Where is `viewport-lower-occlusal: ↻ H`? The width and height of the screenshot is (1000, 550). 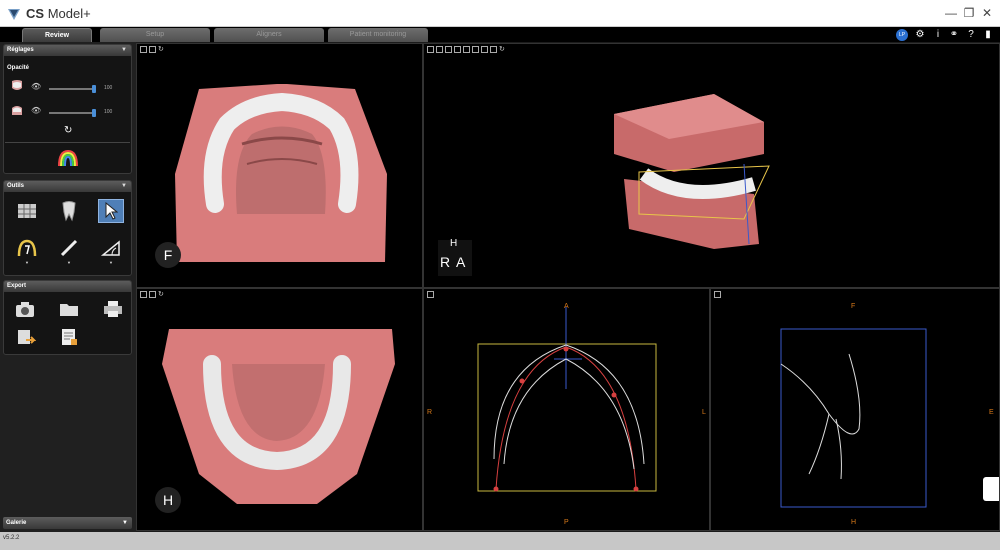 viewport-lower-occlusal: ↻ H is located at coordinates (279, 409).